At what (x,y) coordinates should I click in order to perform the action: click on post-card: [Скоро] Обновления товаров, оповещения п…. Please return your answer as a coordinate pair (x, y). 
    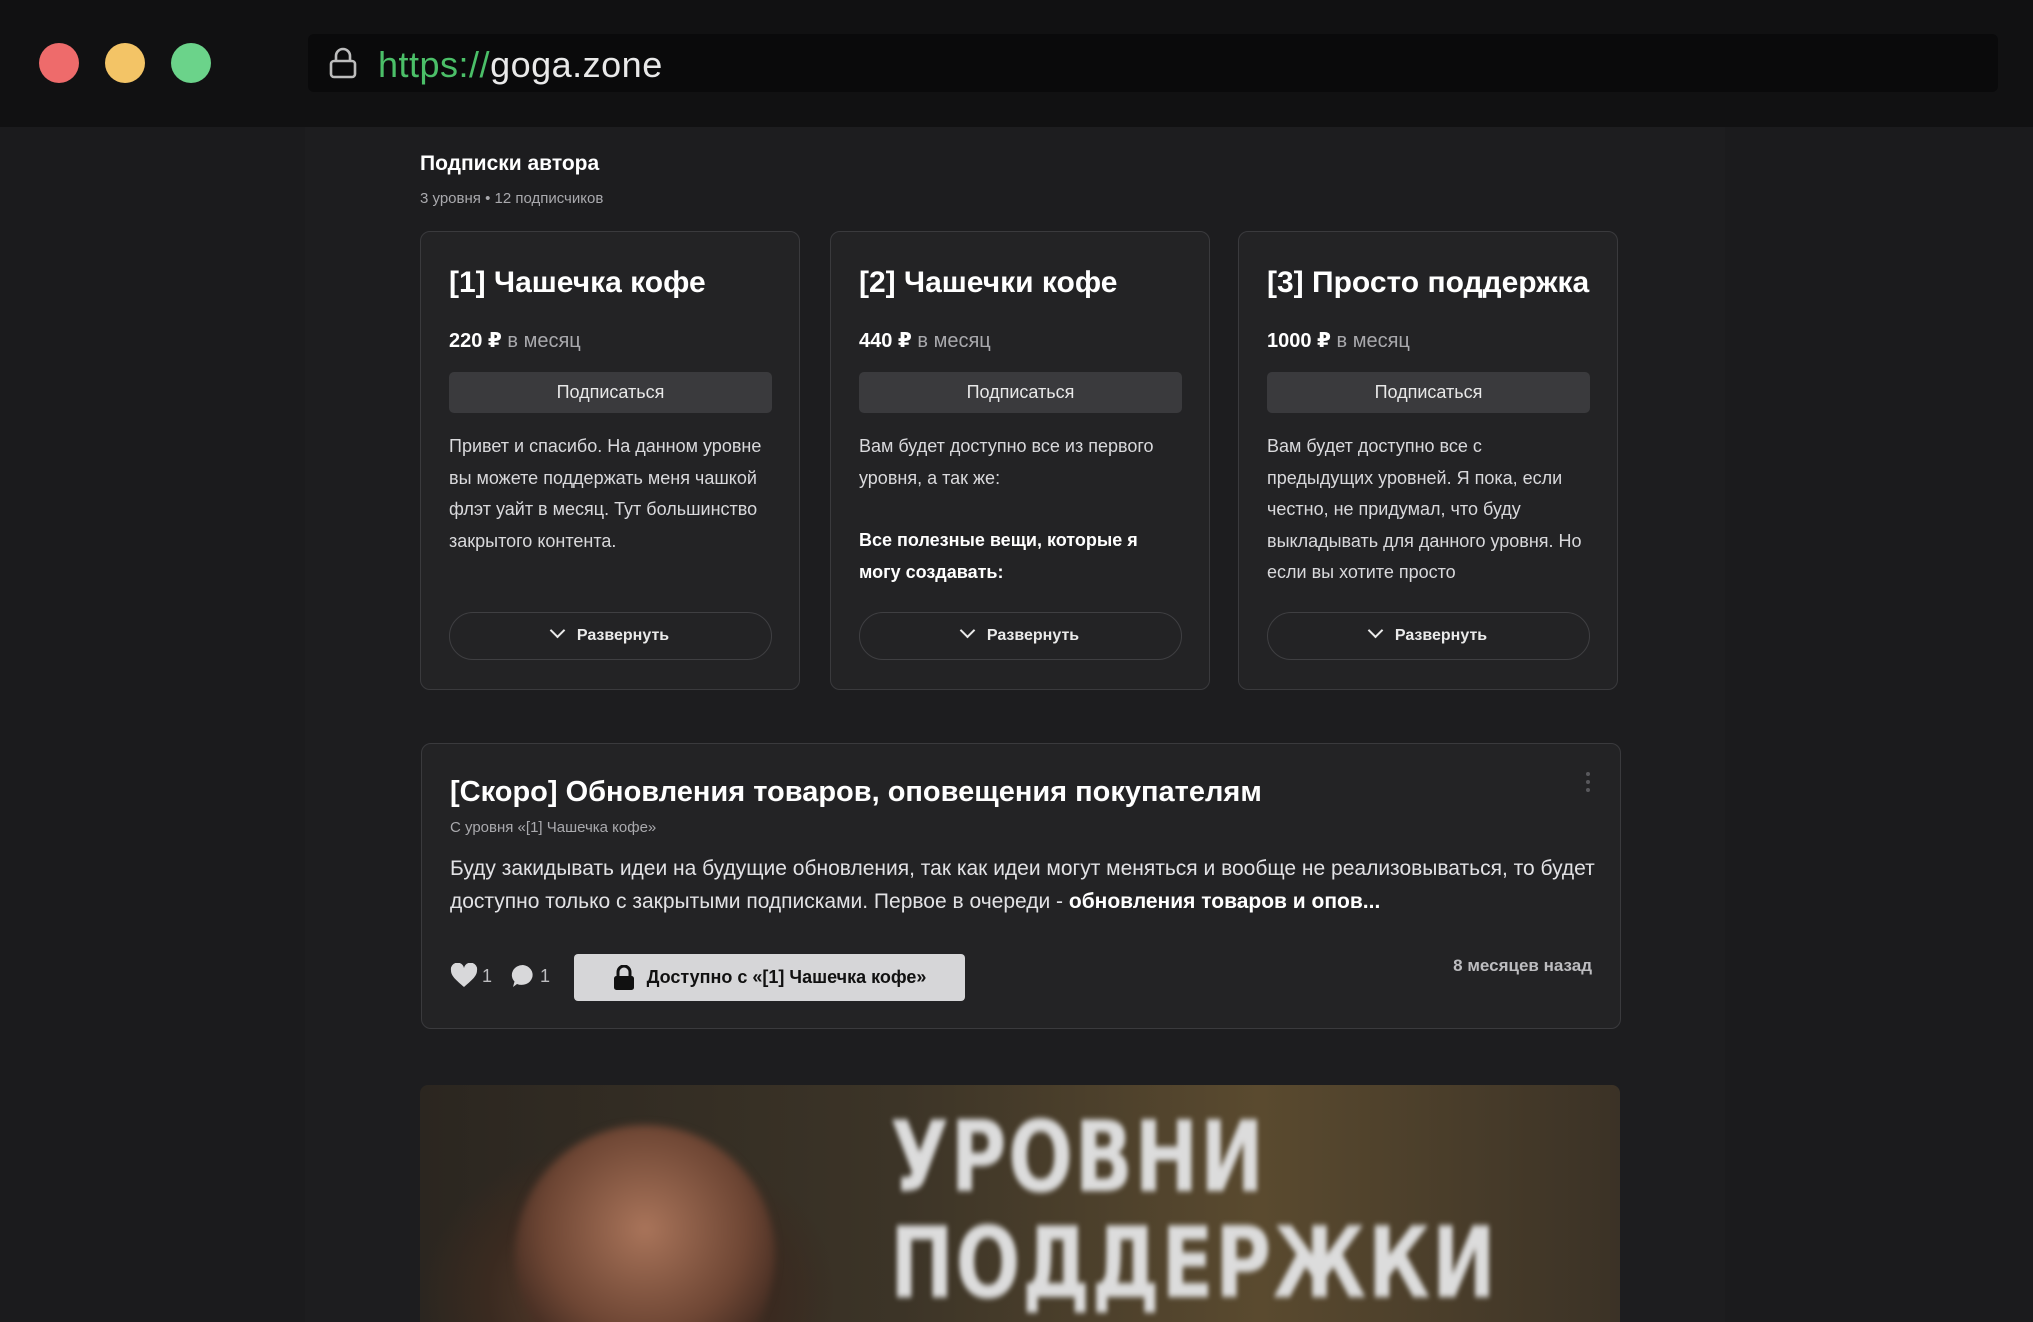
    Looking at the image, I should click on (1021, 886).